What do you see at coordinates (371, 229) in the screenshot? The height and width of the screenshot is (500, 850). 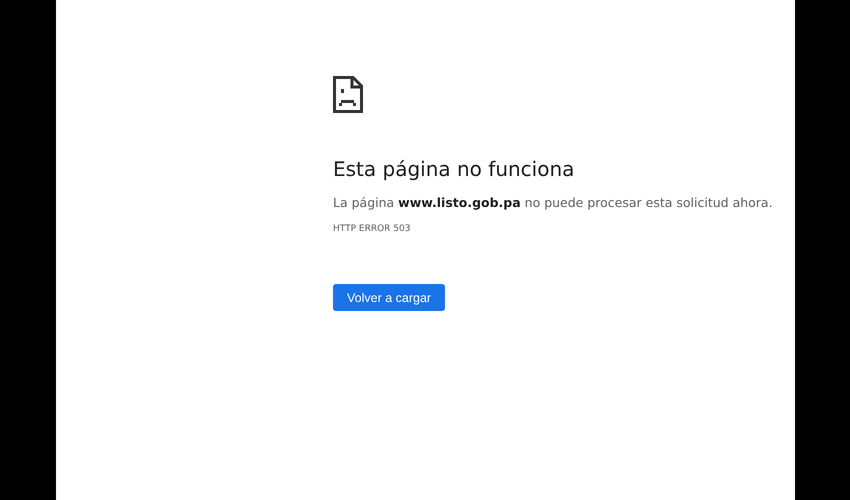 I see `error-code: HTTP ERROR 503` at bounding box center [371, 229].